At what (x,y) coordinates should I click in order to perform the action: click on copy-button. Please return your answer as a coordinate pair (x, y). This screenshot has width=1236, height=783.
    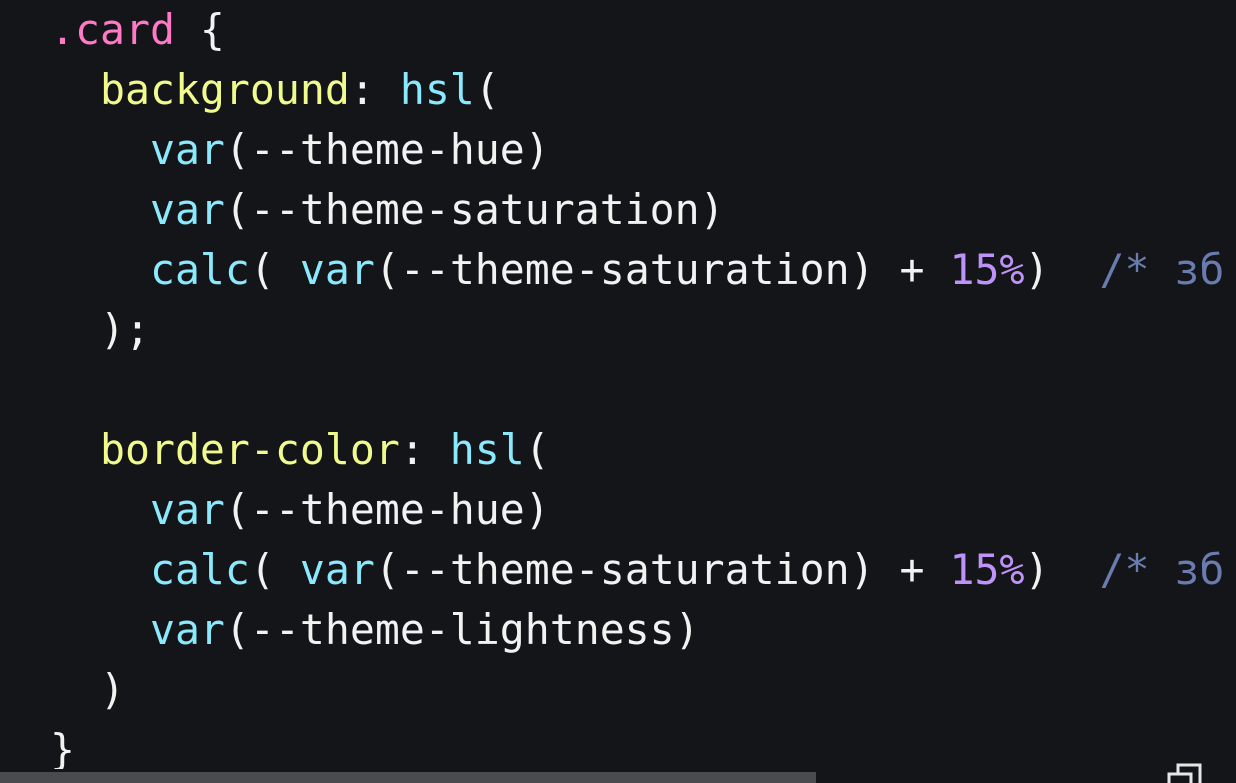
    Looking at the image, I should click on (1183, 772).